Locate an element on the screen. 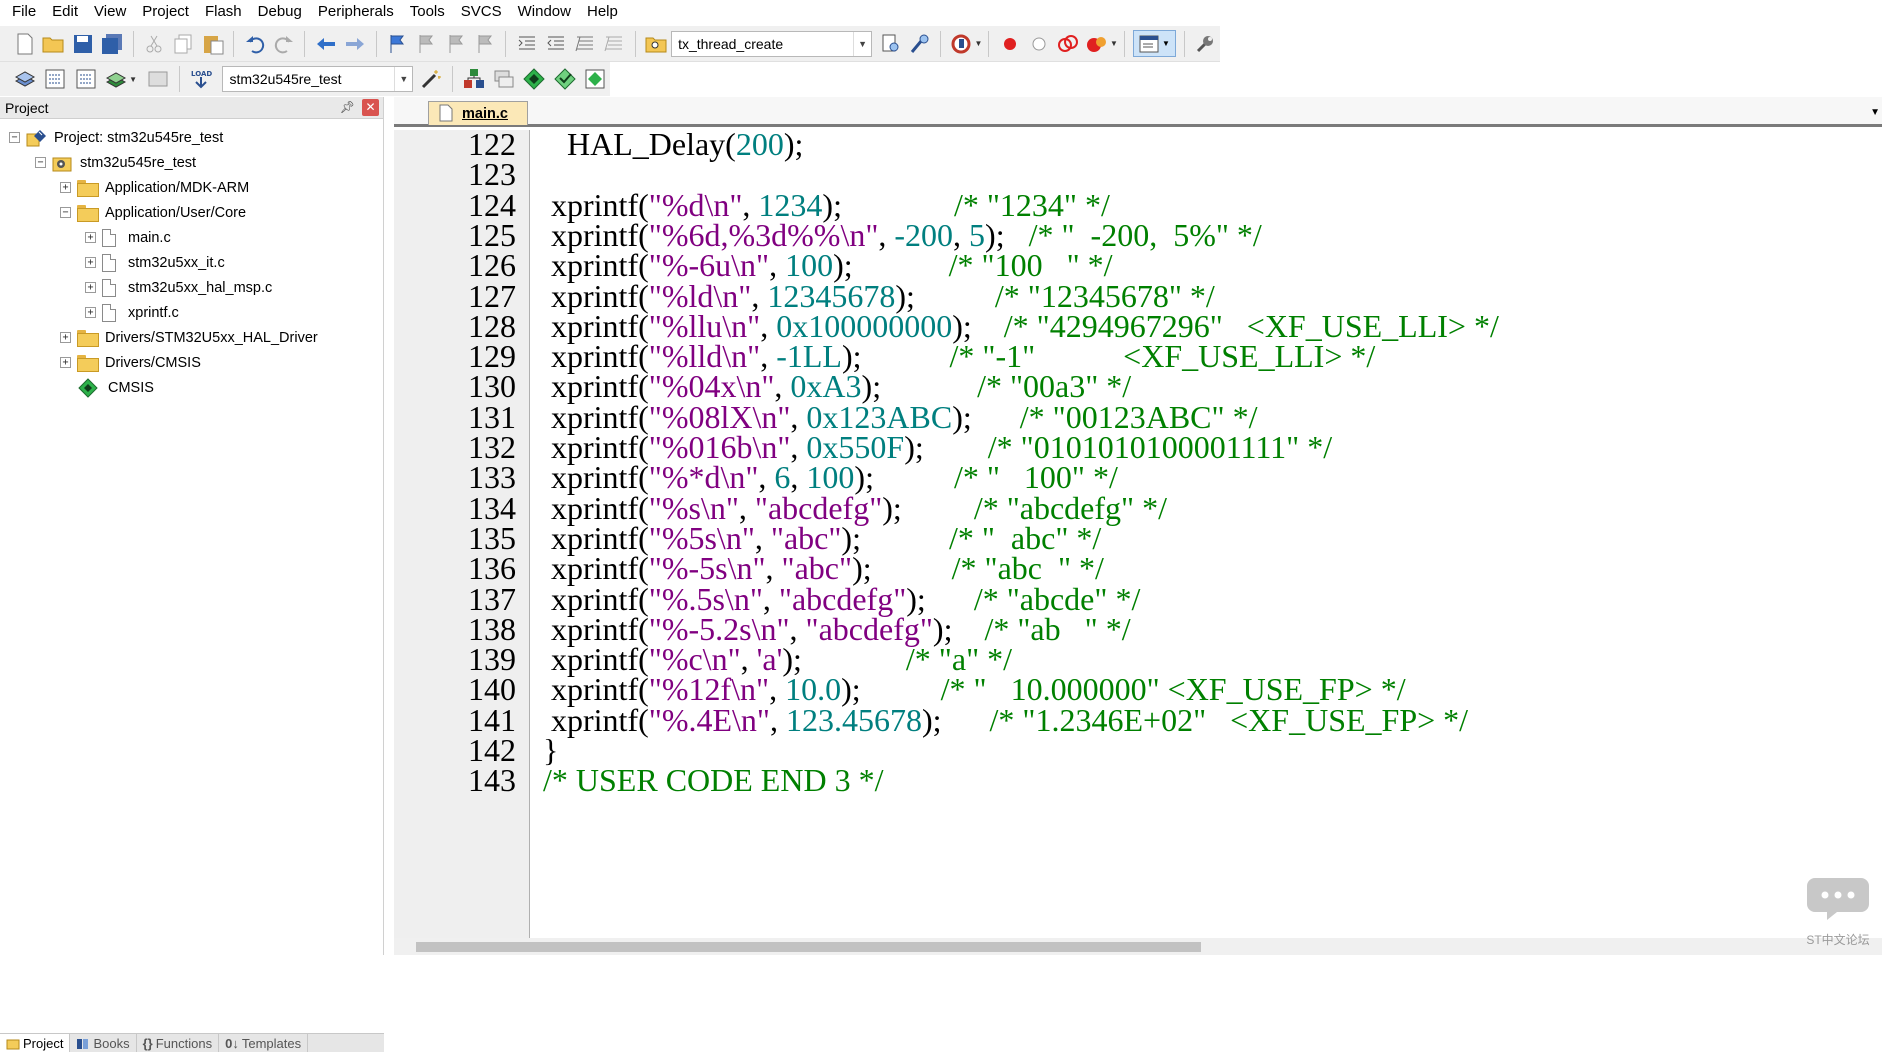 The height and width of the screenshot is (1052, 1882). next-bookmark-icon is located at coordinates (455, 43).